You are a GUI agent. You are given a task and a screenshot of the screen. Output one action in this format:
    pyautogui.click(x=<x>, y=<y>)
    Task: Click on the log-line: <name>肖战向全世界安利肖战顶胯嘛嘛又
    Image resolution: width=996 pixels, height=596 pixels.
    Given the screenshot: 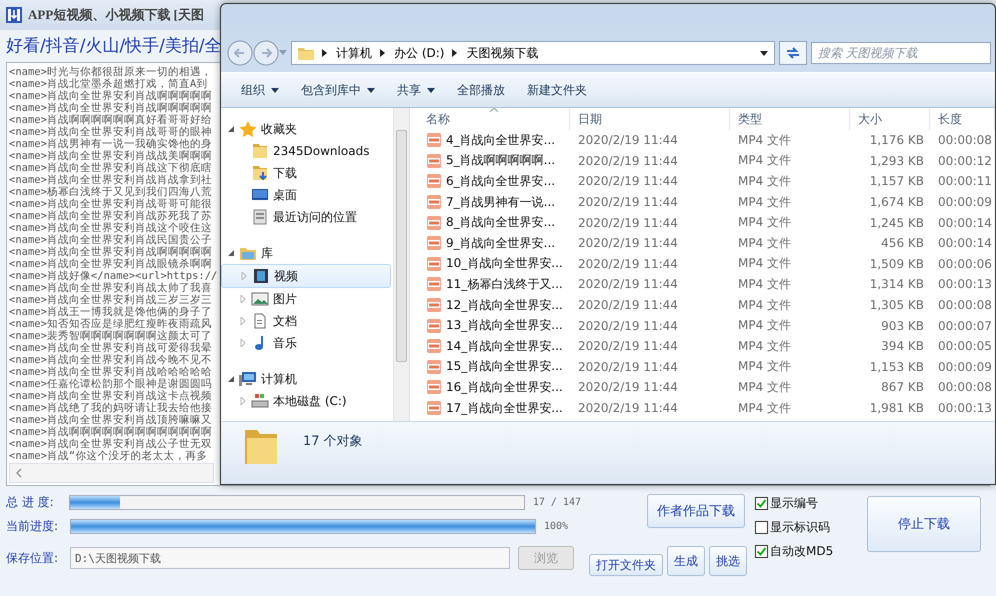 What is the action you would take?
    pyautogui.click(x=110, y=420)
    